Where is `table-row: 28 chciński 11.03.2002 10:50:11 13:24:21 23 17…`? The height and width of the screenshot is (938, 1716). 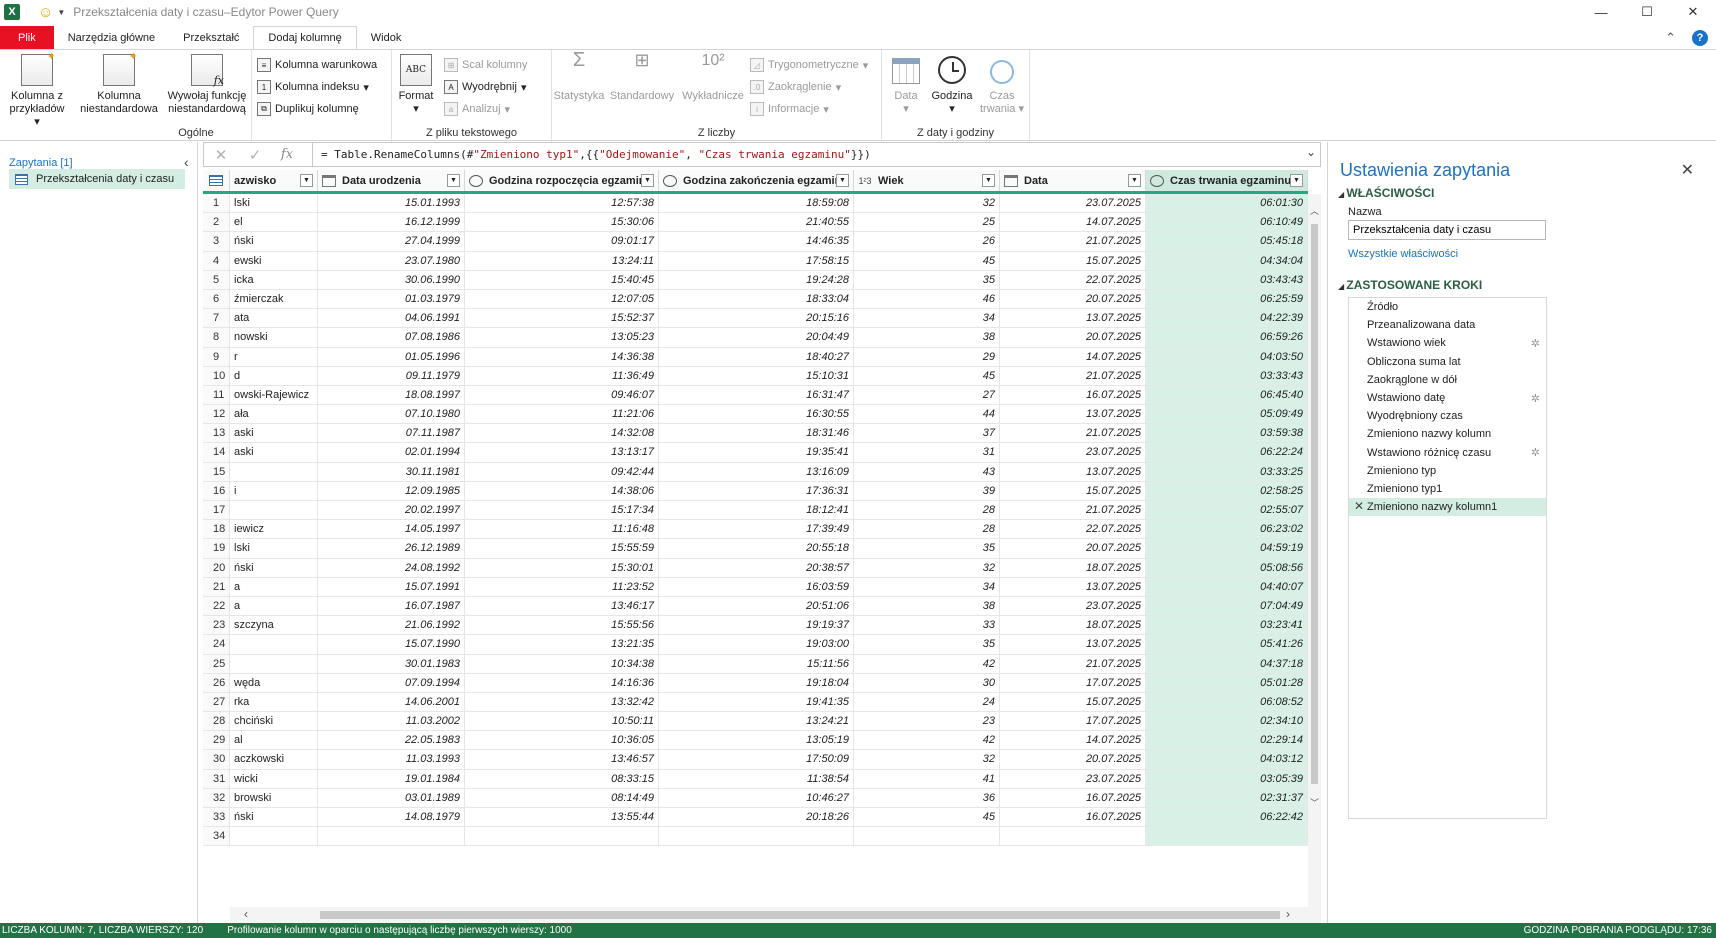 table-row: 28 chciński 11.03.2002 10:50:11 13:24:21 23 17… is located at coordinates (755, 722).